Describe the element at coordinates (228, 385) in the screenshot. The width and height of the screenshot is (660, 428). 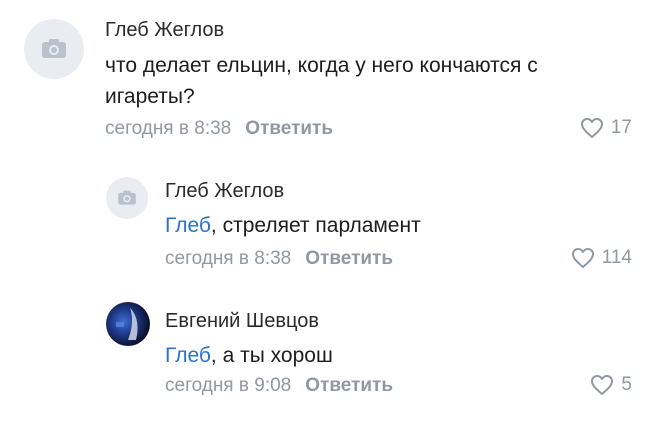
I see `comment-date: сегодня в 9:08` at that location.